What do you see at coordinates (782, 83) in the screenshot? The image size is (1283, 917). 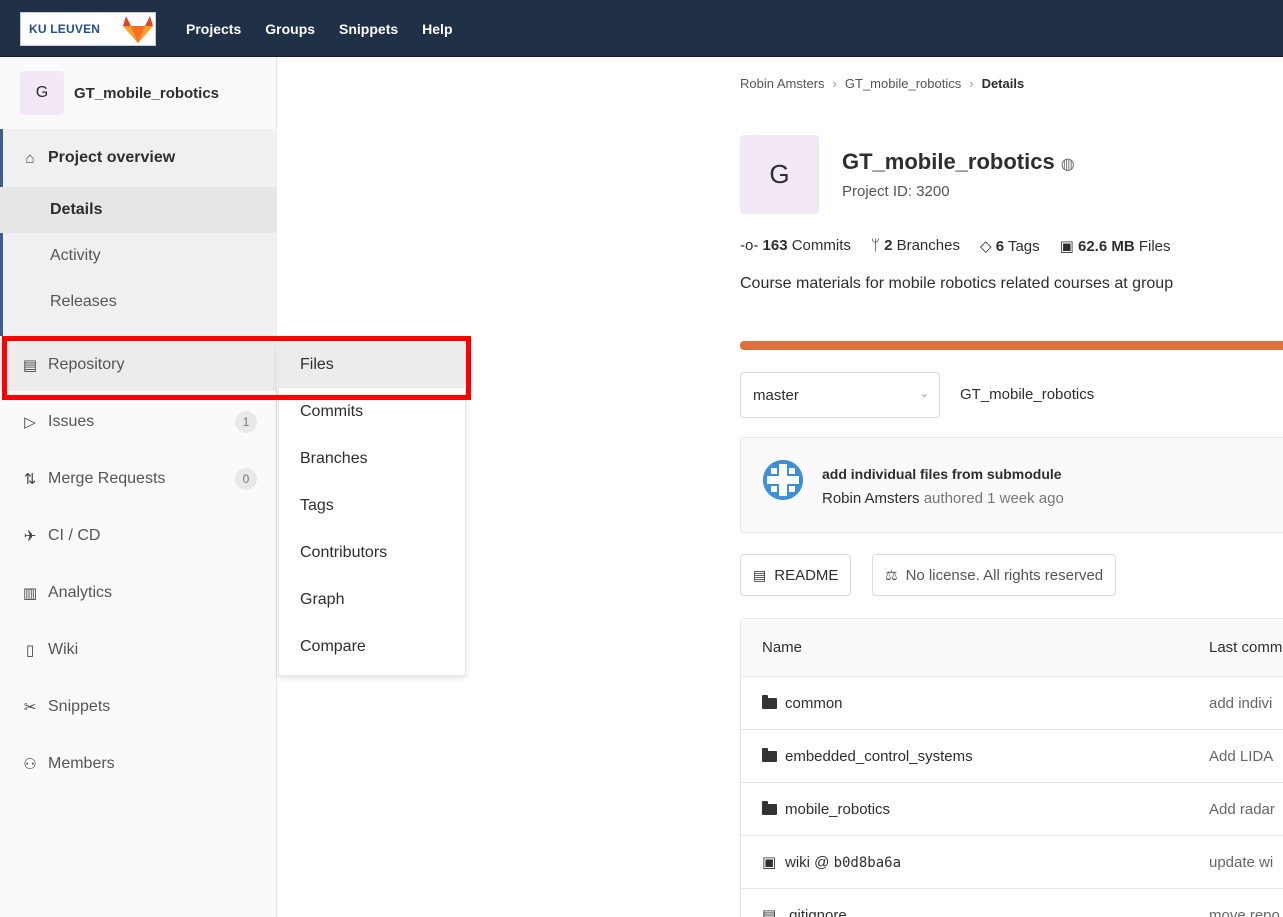 I see `breadcrumb-owner: Robin Amsters` at bounding box center [782, 83].